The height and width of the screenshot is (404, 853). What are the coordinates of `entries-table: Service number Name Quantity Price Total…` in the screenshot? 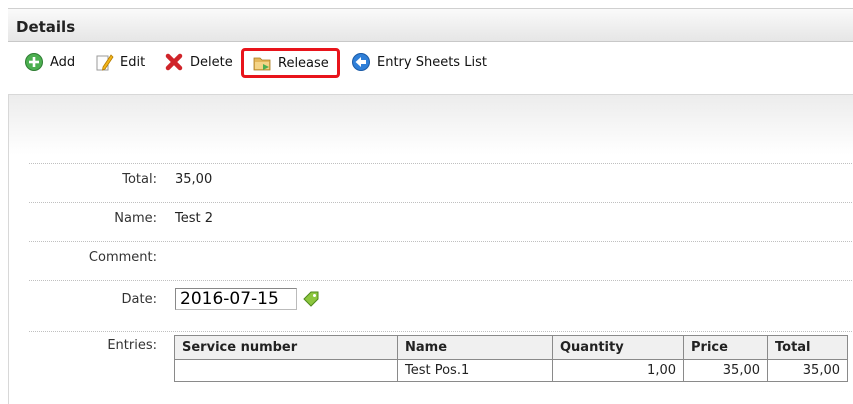 It's located at (511, 358).